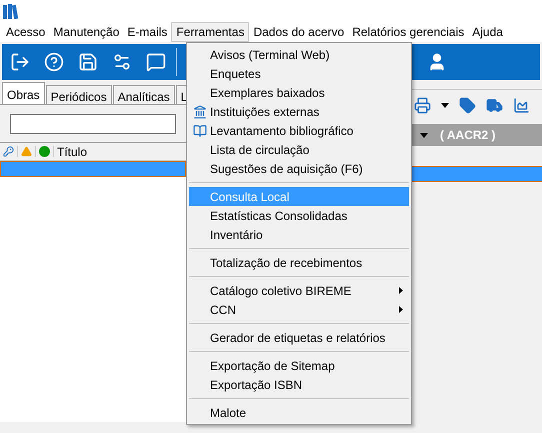  Describe the element at coordinates (467, 105) in the screenshot. I see `tag-icon` at that location.